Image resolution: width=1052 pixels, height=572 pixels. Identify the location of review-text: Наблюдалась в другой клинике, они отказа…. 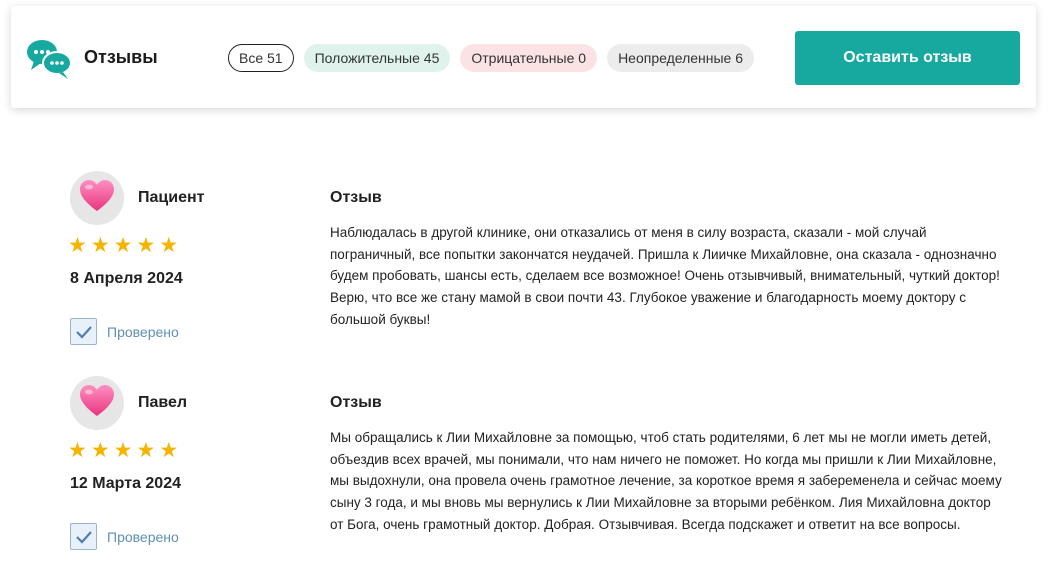
(665, 276).